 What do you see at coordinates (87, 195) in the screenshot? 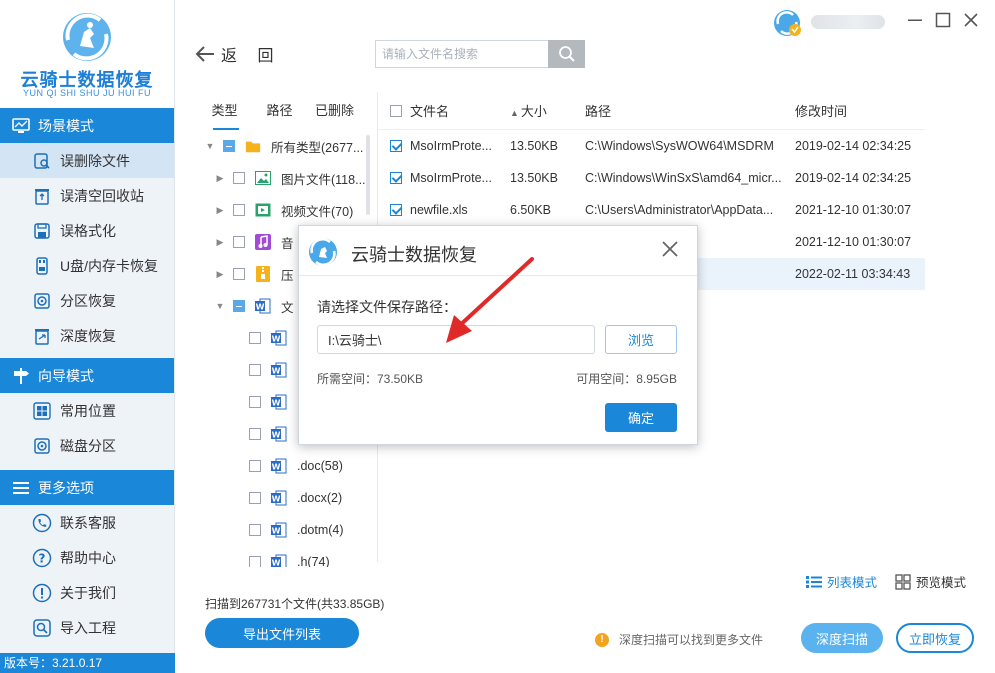
I see `sidebar-item-recycle-bin: 误清空回收站` at bounding box center [87, 195].